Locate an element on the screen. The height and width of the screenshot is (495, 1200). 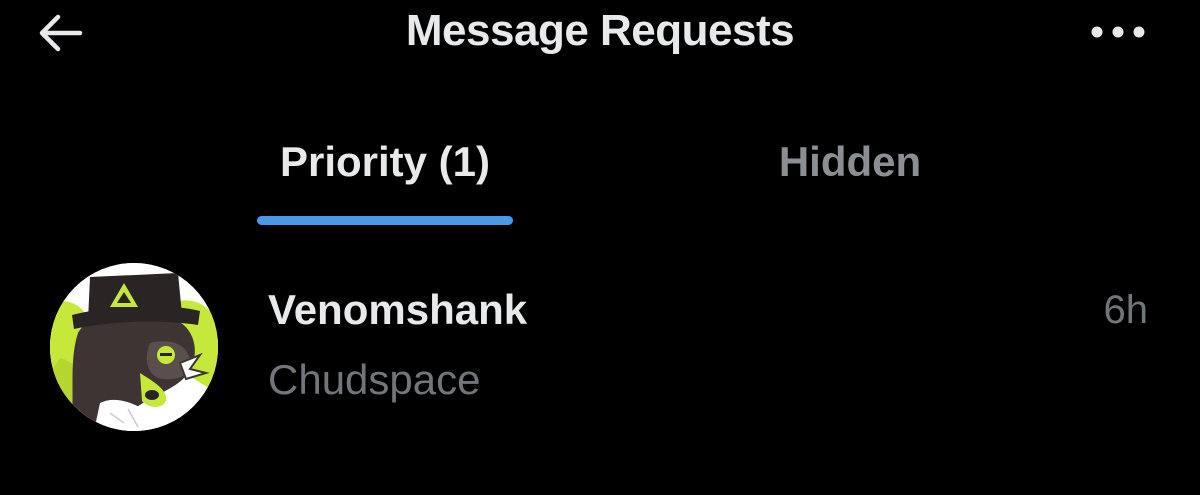
tab-priority-label: Priority (1) is located at coordinates (385, 161).